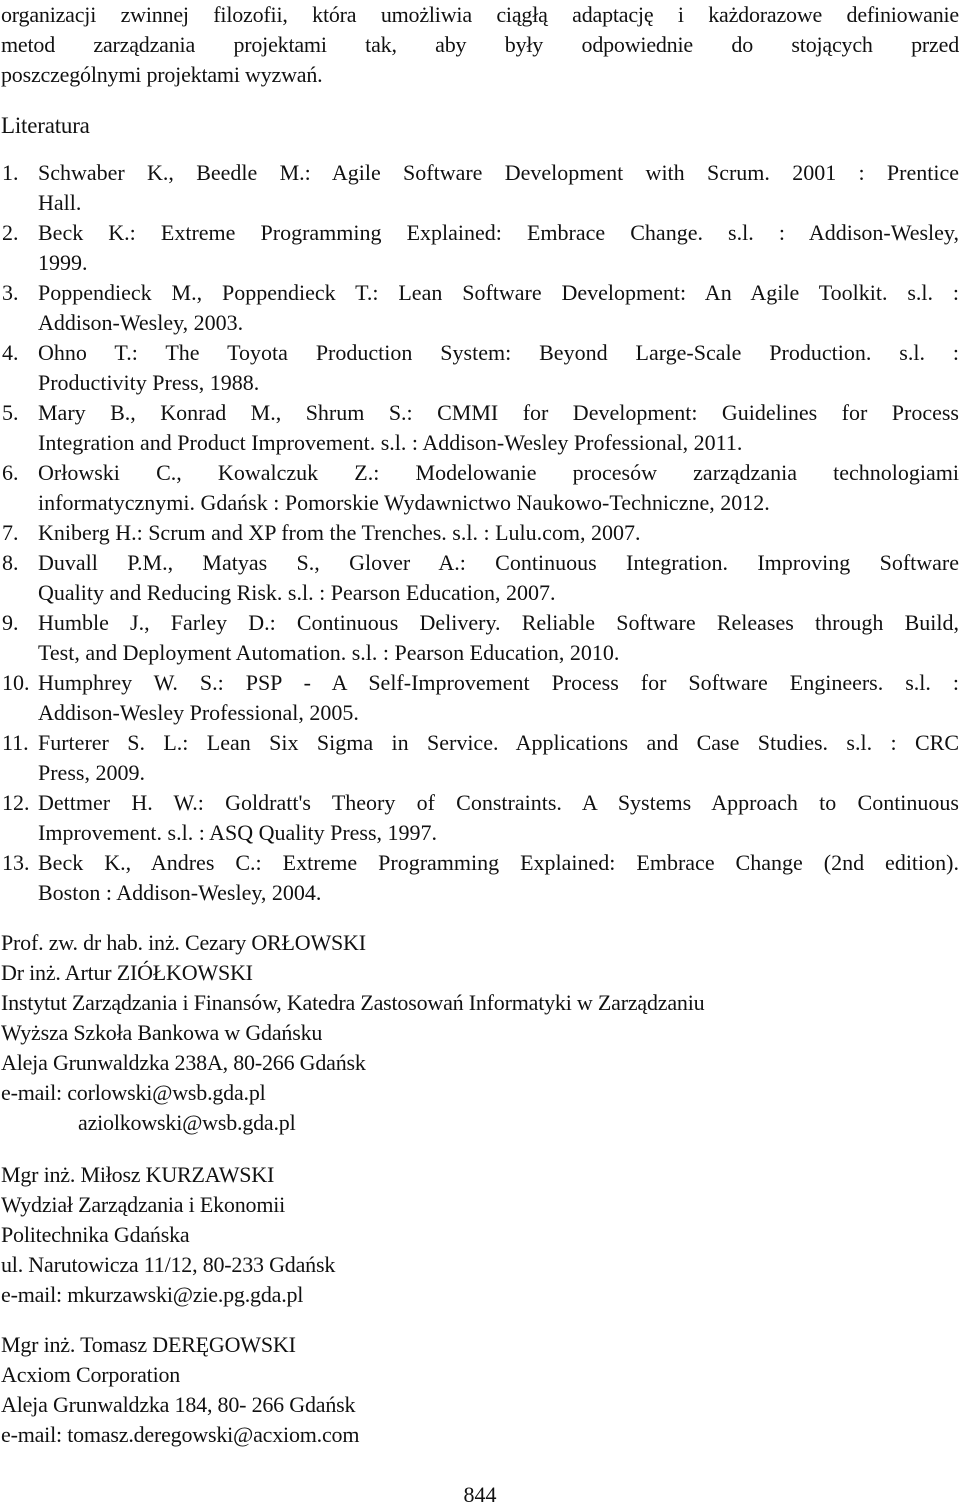  I want to click on author-name: Mgr inż. Tomasz DERĘGOWSKI, so click(148, 1344).